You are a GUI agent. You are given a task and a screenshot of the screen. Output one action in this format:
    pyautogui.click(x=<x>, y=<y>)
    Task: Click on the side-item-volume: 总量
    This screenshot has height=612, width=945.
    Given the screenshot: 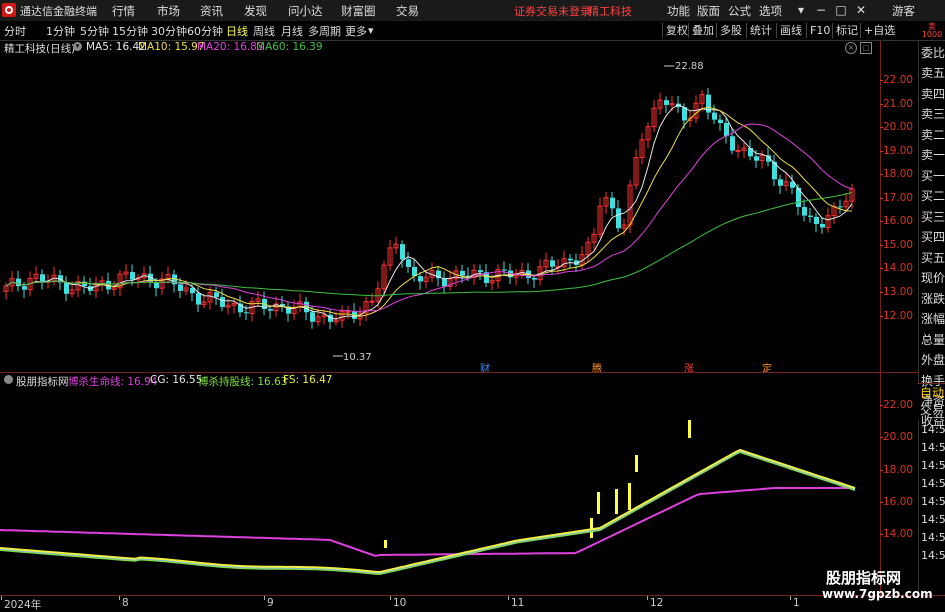 What is the action you would take?
    pyautogui.click(x=933, y=340)
    